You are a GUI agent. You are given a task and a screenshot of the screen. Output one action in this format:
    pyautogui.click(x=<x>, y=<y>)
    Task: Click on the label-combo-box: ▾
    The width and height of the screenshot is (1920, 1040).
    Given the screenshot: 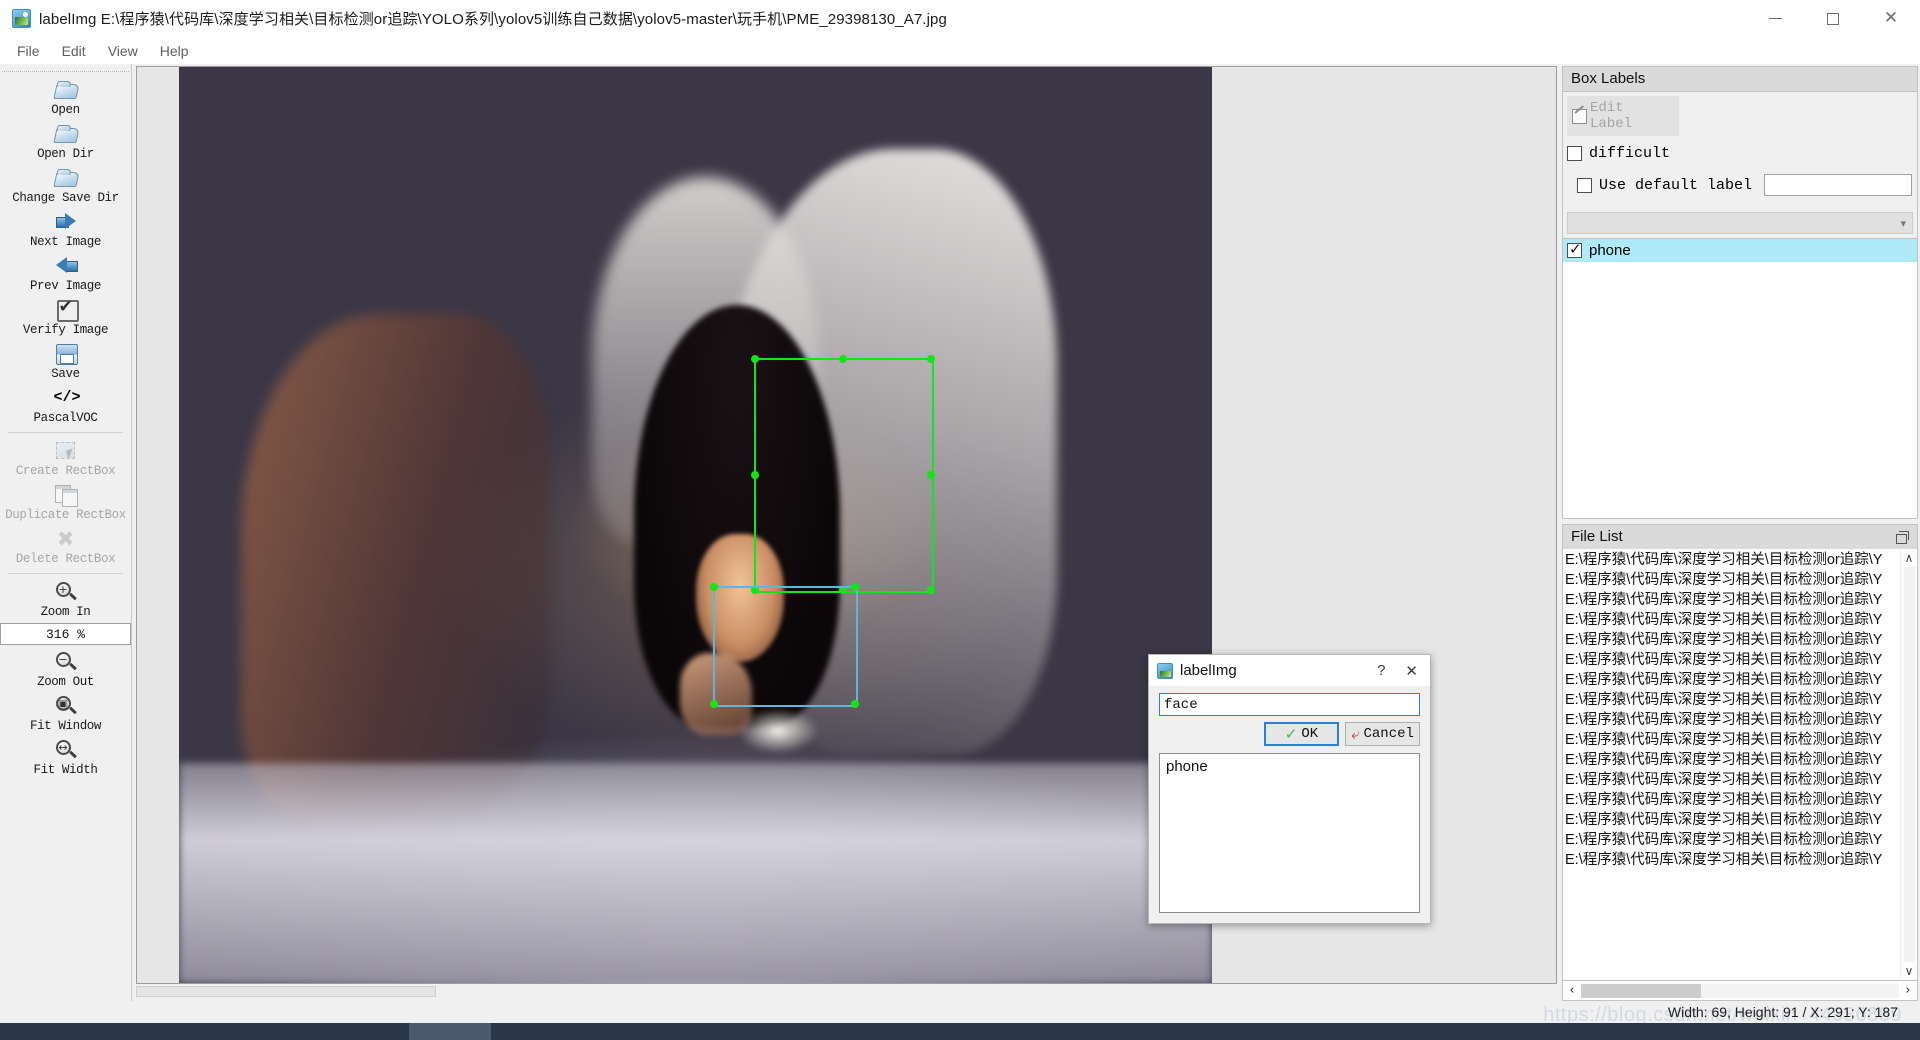 What is the action you would take?
    pyautogui.click(x=1740, y=223)
    